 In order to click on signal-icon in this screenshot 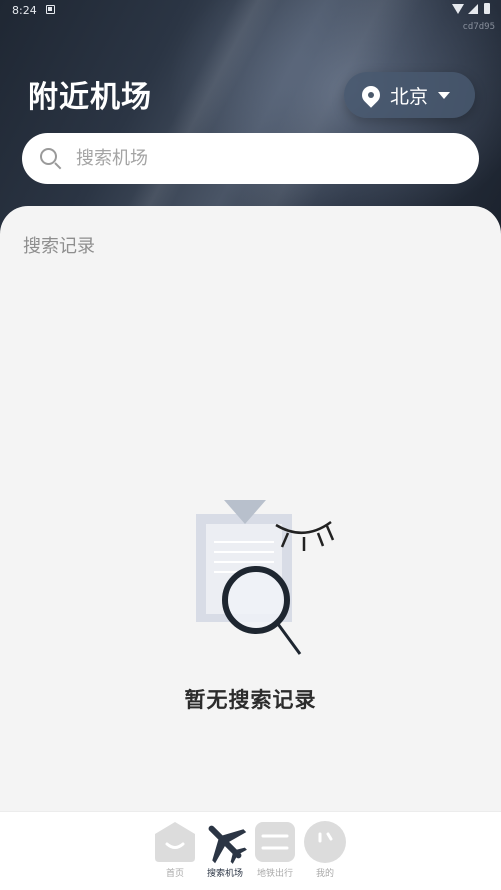, I will do `click(473, 9)`.